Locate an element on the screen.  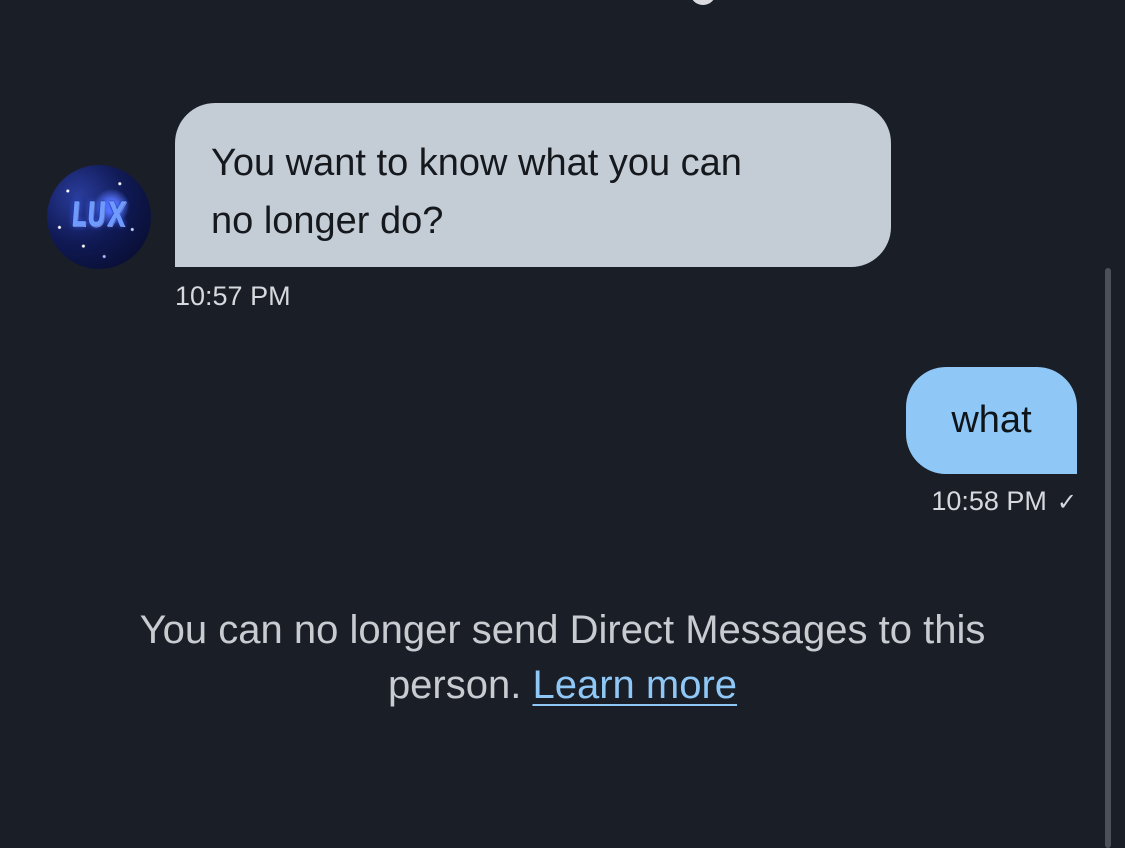
incoming-message-timestamp: 10:57 PM is located at coordinates (233, 296).